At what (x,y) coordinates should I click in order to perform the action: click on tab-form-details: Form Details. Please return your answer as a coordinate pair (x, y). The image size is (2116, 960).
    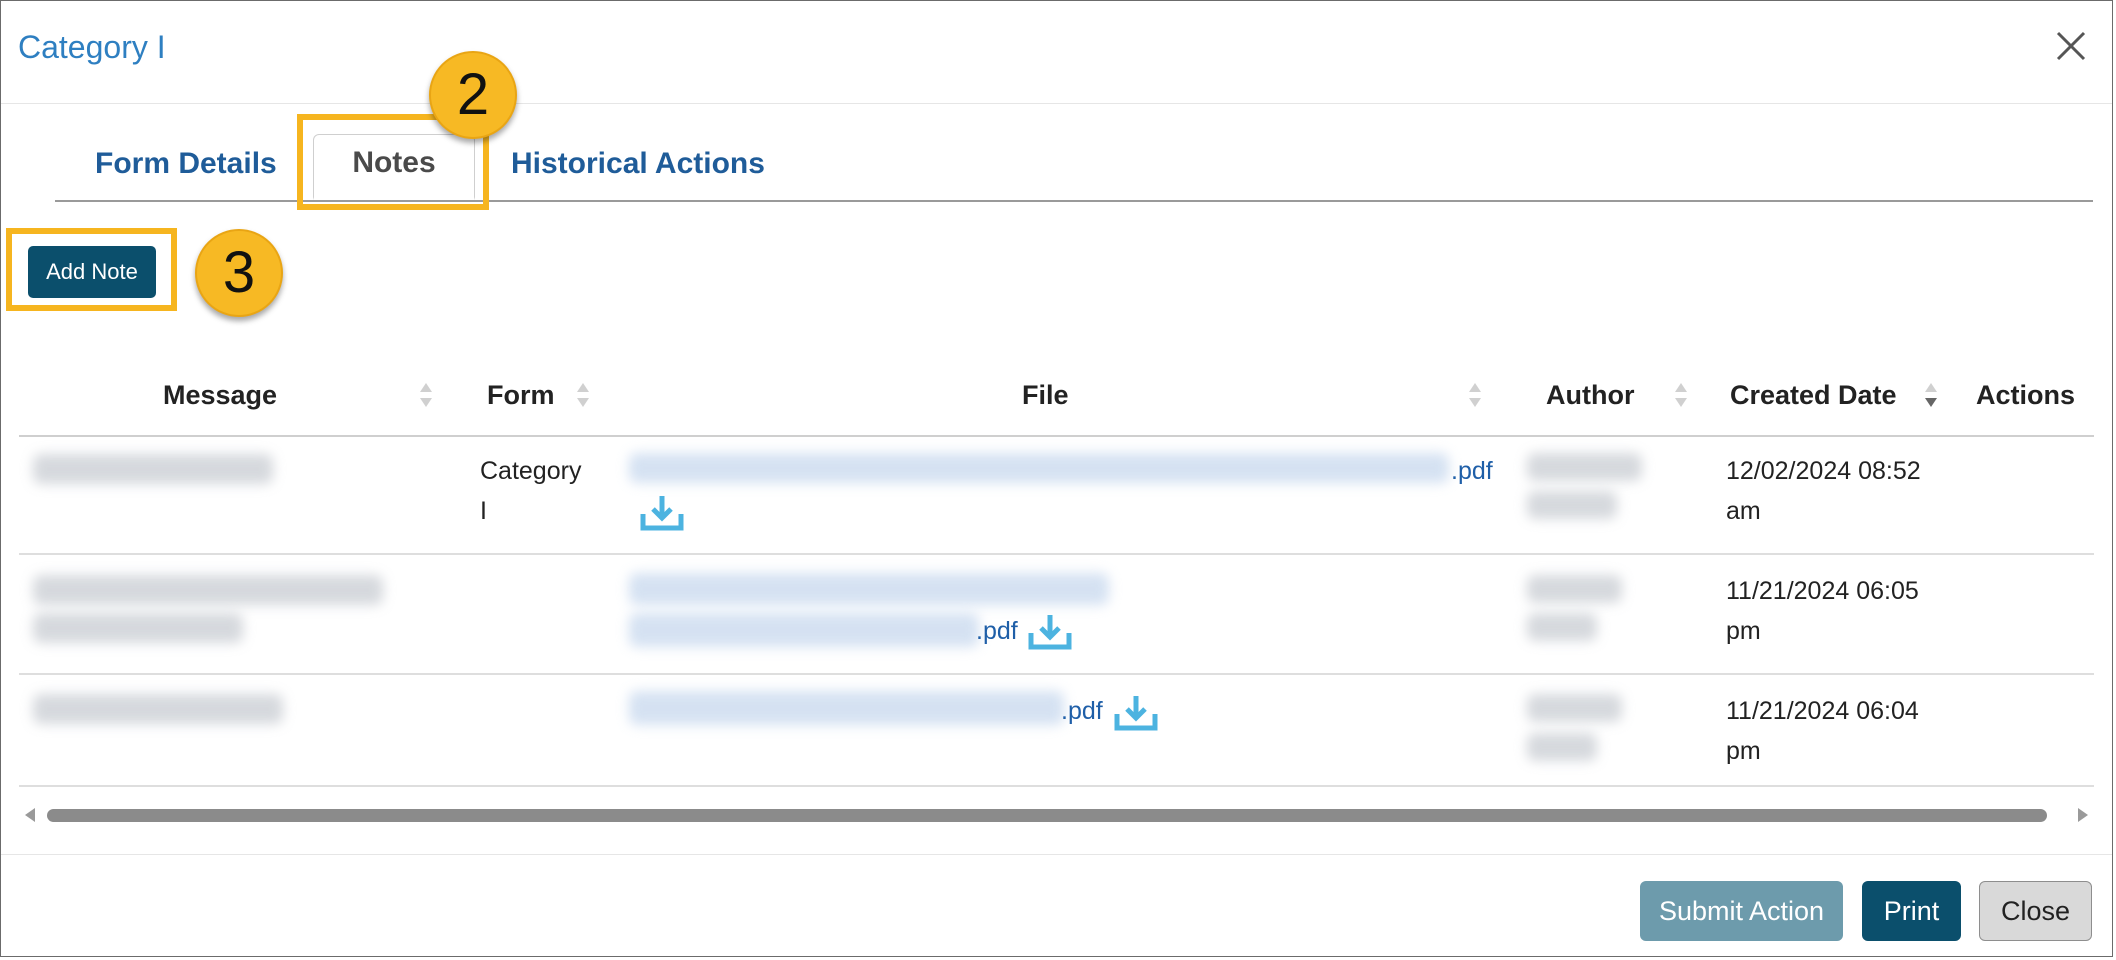
    Looking at the image, I should click on (186, 168).